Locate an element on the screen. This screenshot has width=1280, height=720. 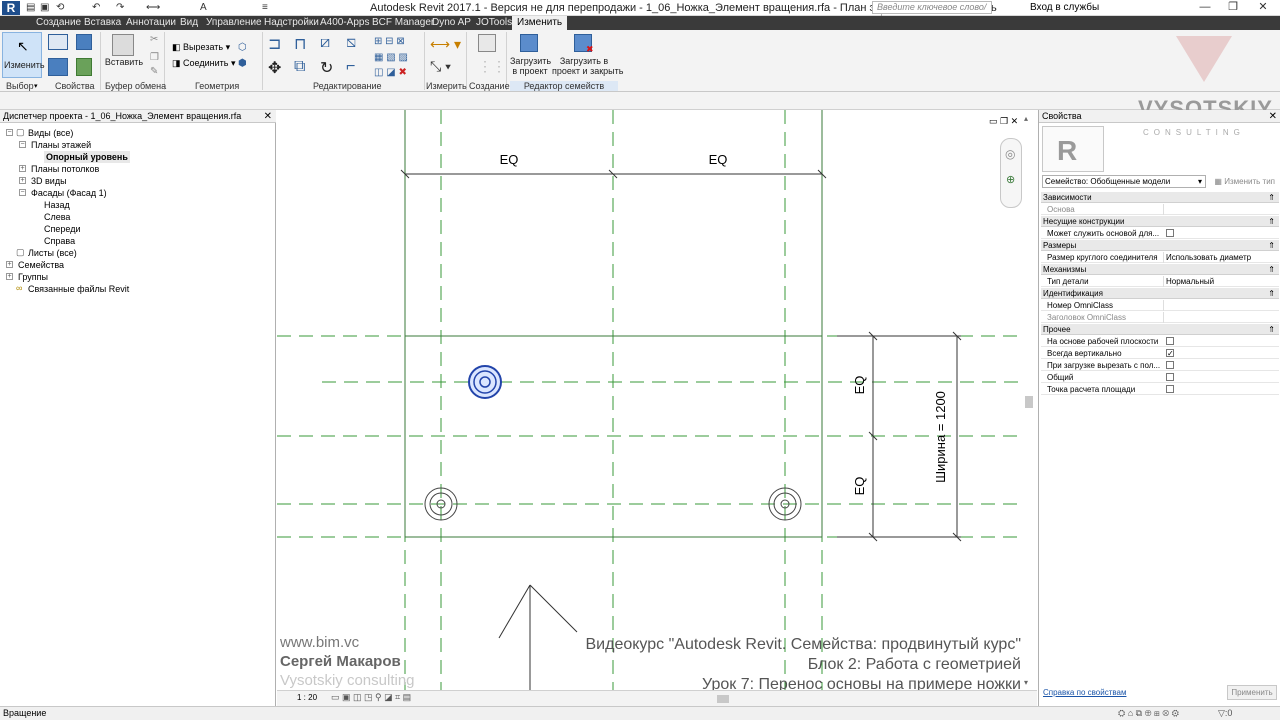
trim-icon: ⌐ is located at coordinates (350, 67).